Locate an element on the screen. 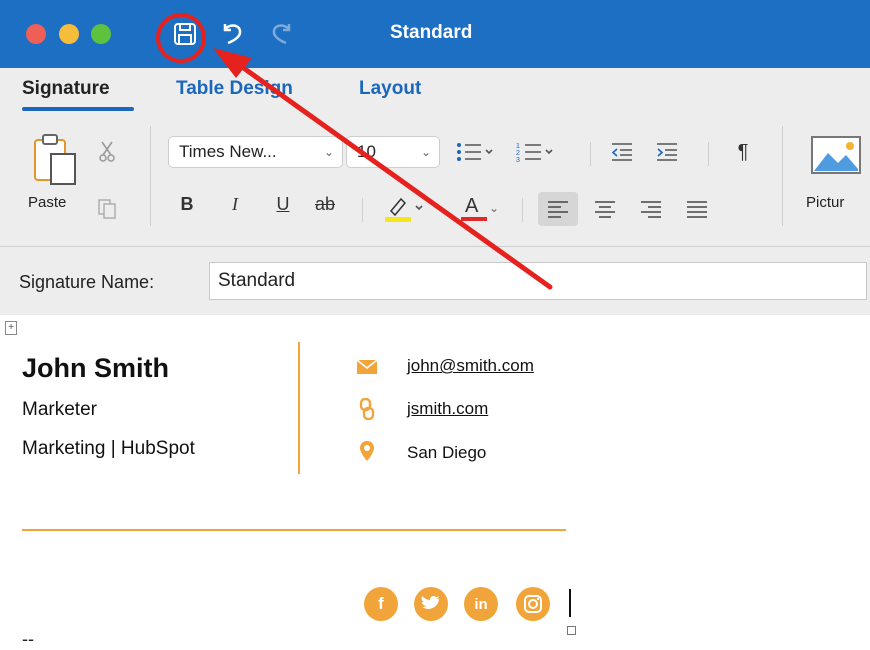 The width and height of the screenshot is (870, 650). bullet-list-button is located at coordinates (475, 152).